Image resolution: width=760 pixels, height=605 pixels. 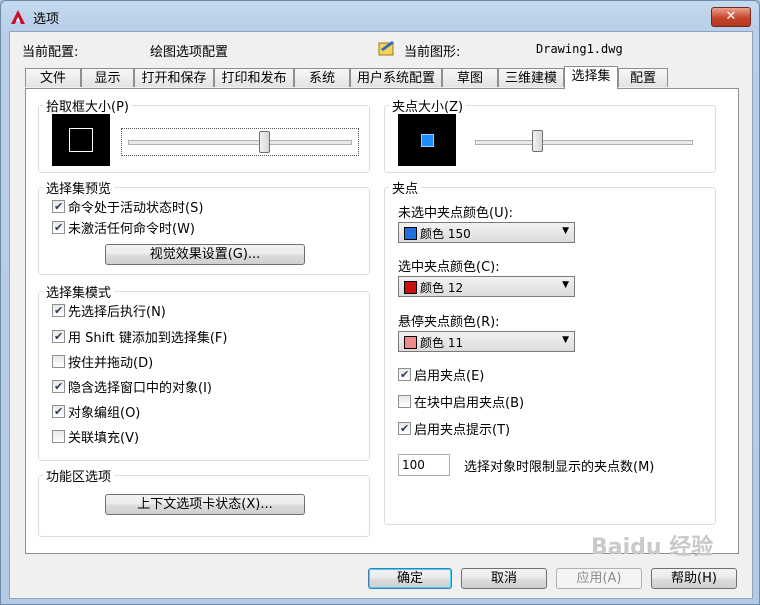 I want to click on grip-tips-checkbox: ✔ 启用夹点提示(T), so click(x=454, y=431).